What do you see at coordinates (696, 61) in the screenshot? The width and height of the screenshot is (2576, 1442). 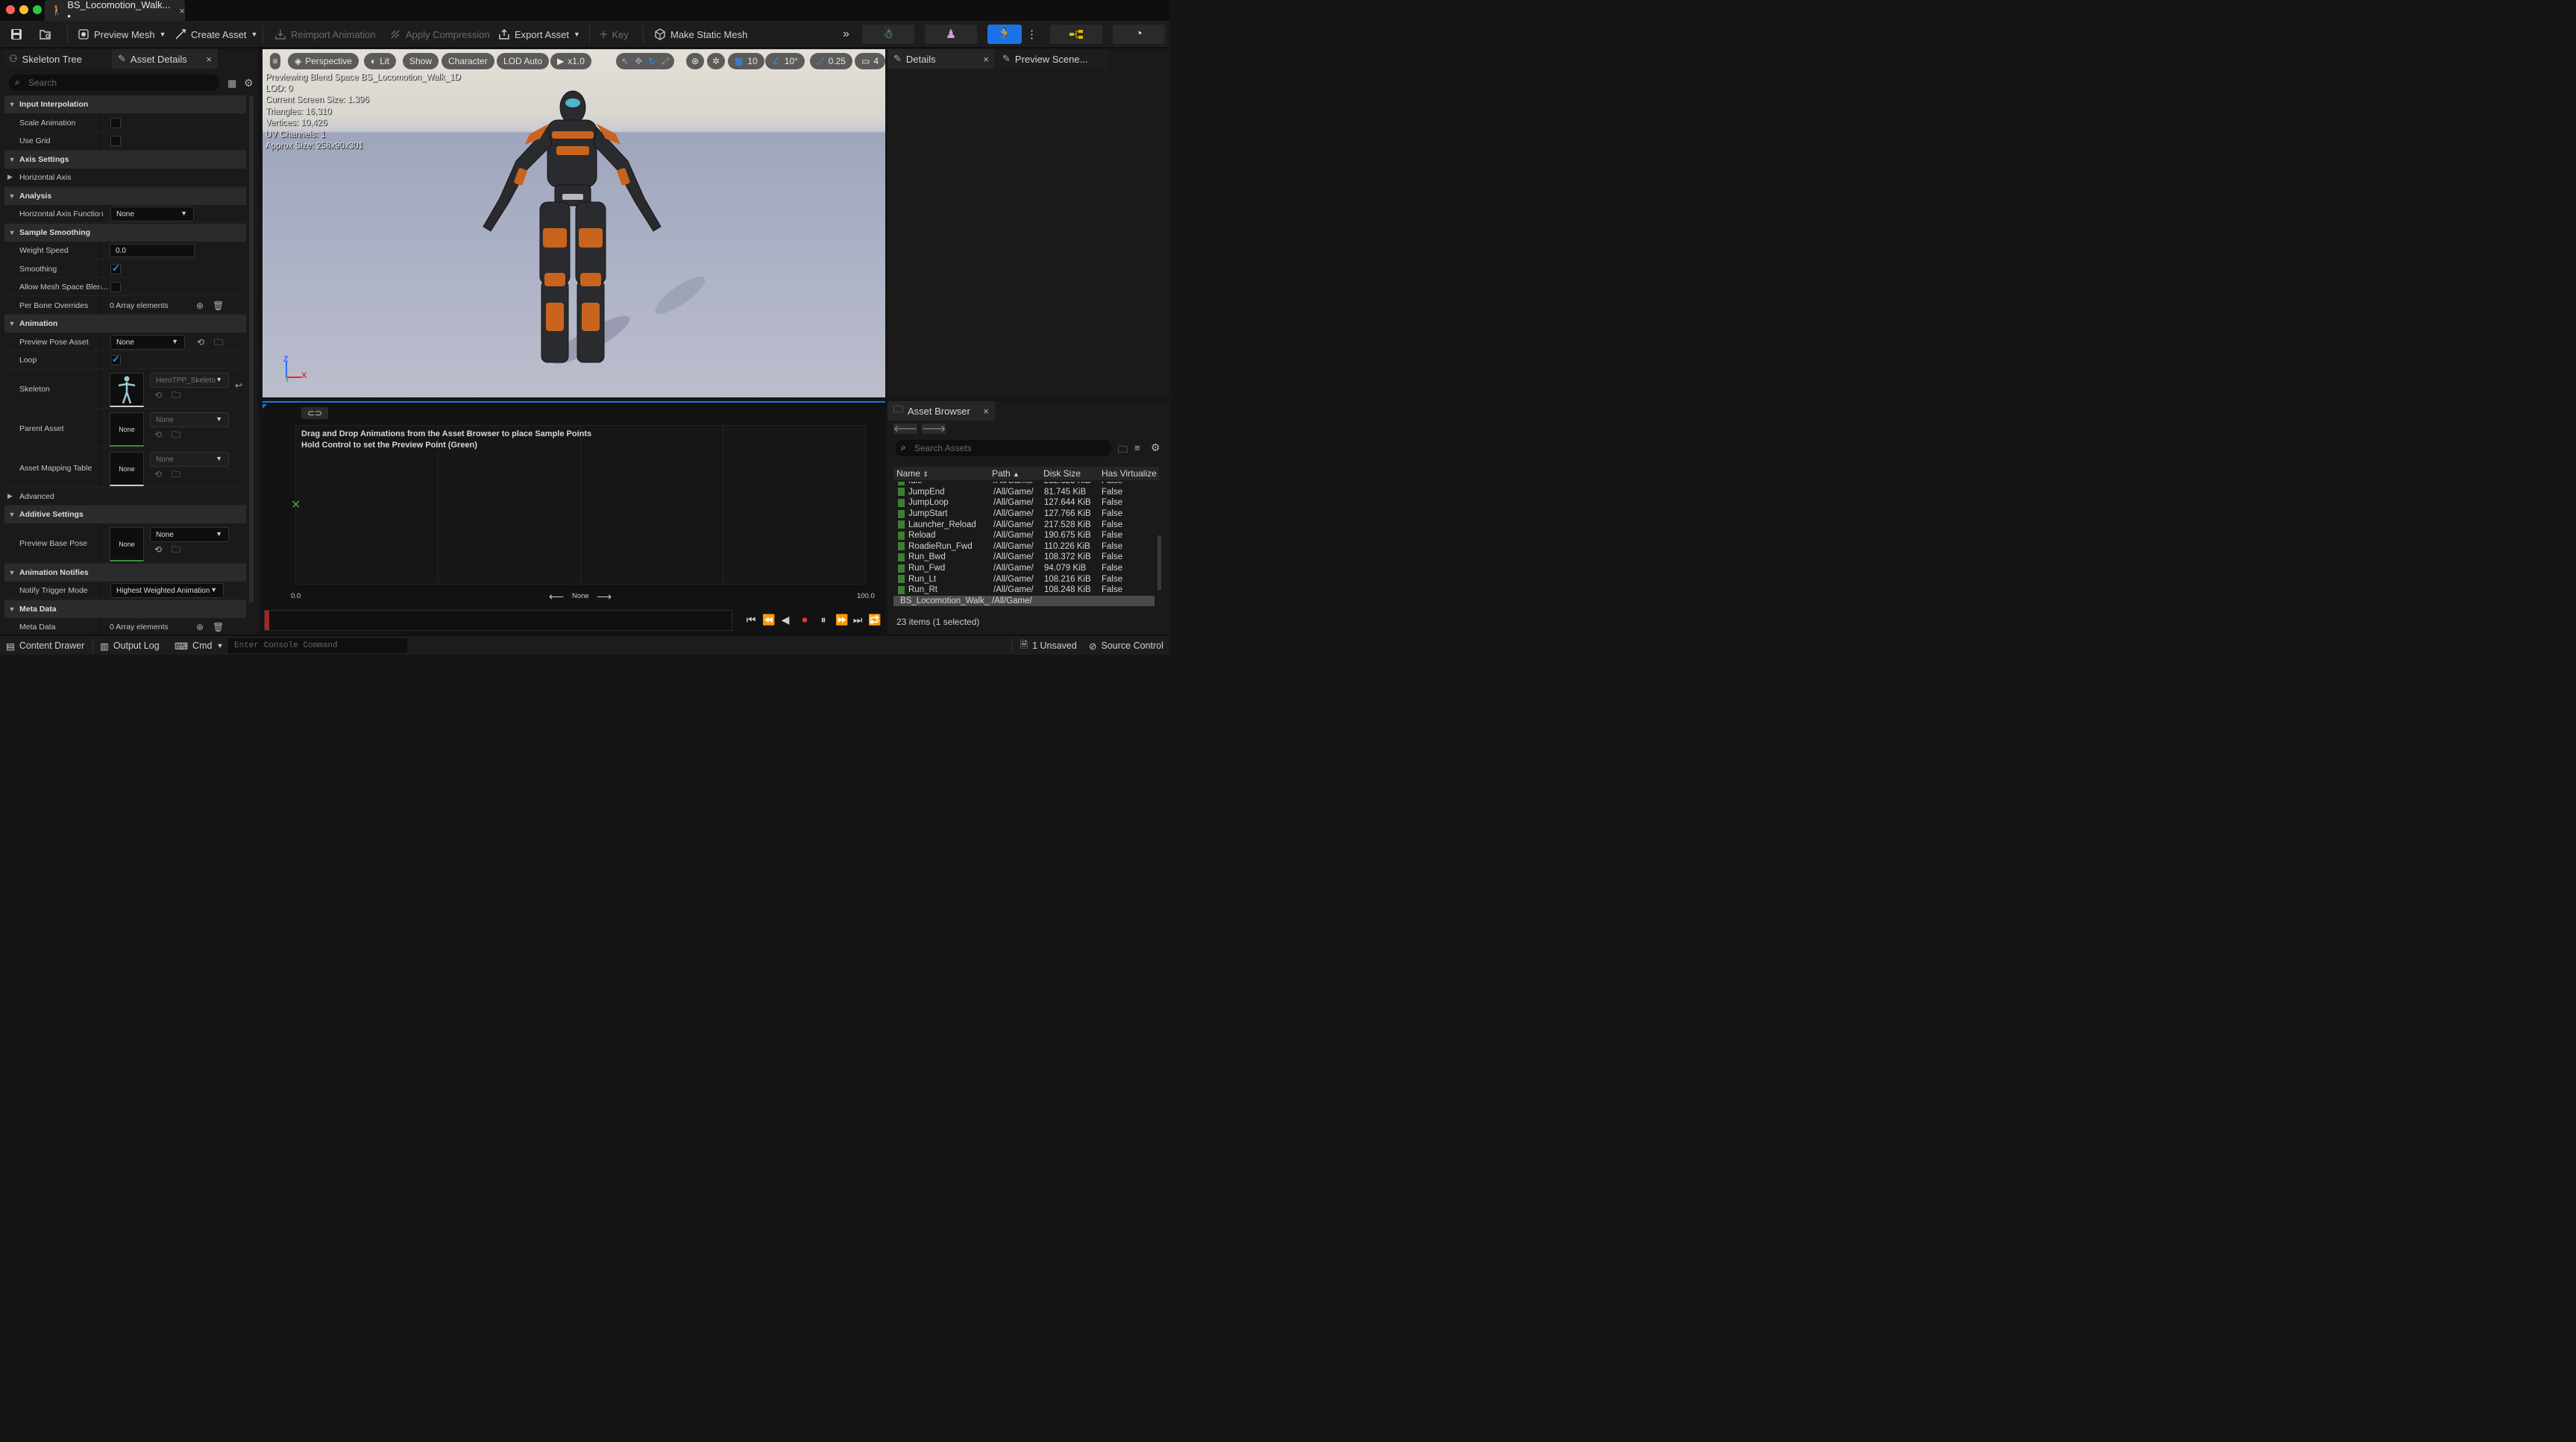 I see `local-space-button: ⊛` at bounding box center [696, 61].